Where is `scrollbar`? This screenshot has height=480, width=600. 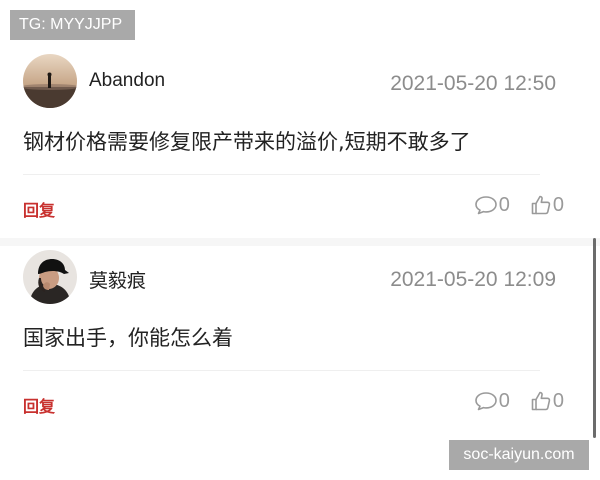
scrollbar is located at coordinates (594, 338).